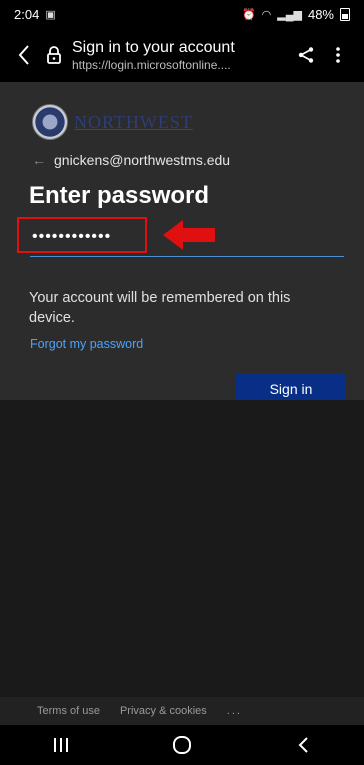  I want to click on wifi-icon: ◠, so click(266, 14).